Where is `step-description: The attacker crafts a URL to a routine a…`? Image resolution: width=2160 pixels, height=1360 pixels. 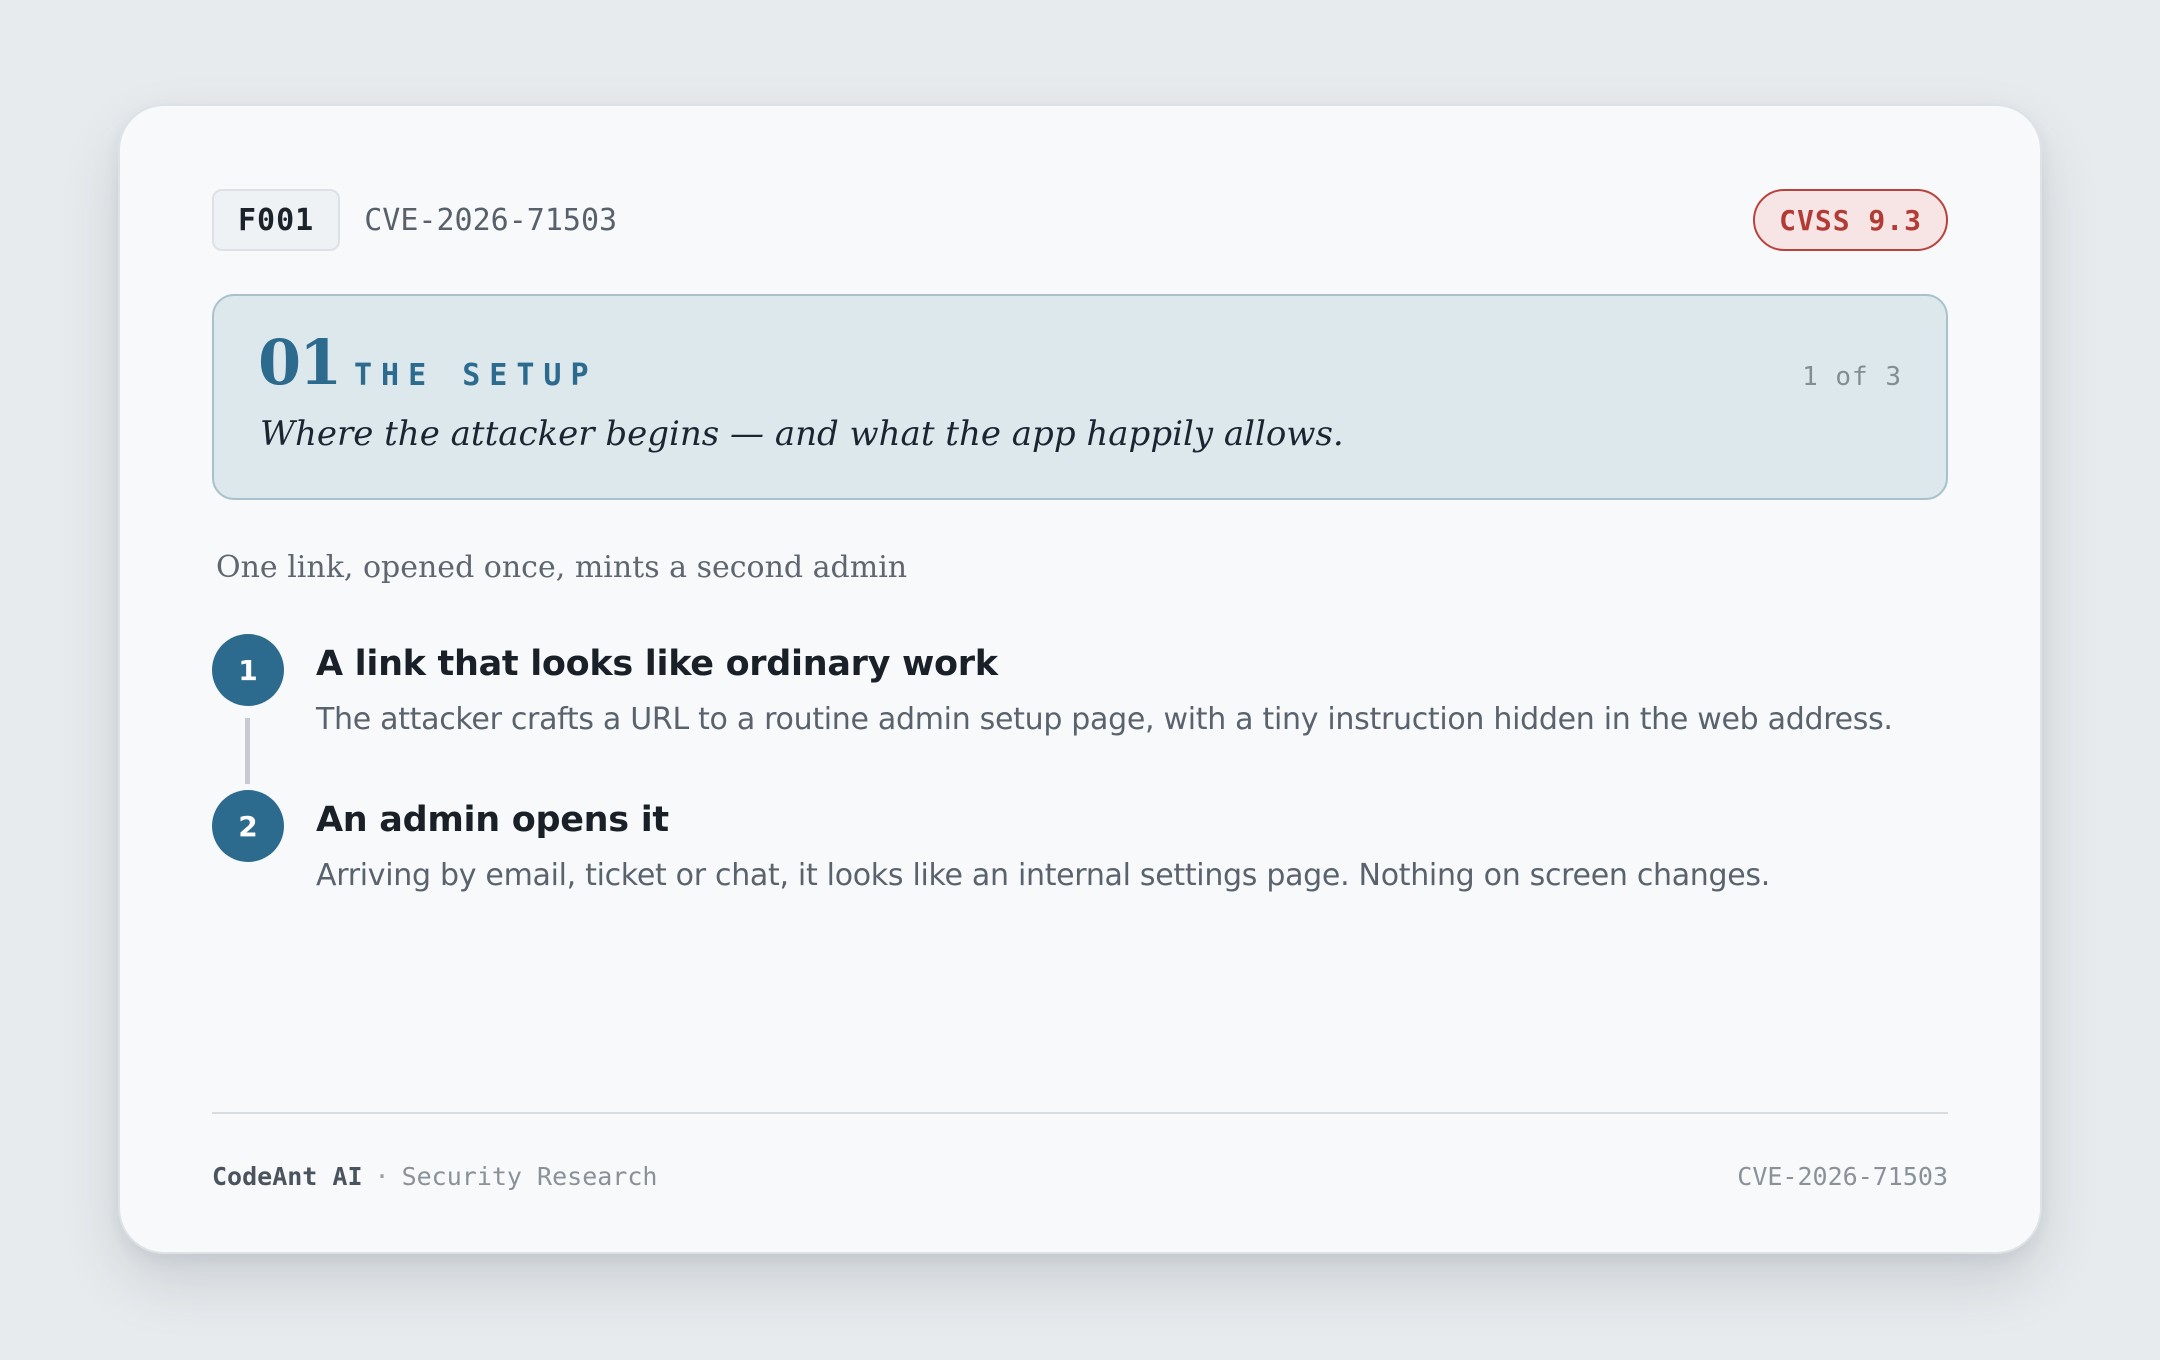 step-description: The attacker crafts a URL to a routine a… is located at coordinates (1104, 719).